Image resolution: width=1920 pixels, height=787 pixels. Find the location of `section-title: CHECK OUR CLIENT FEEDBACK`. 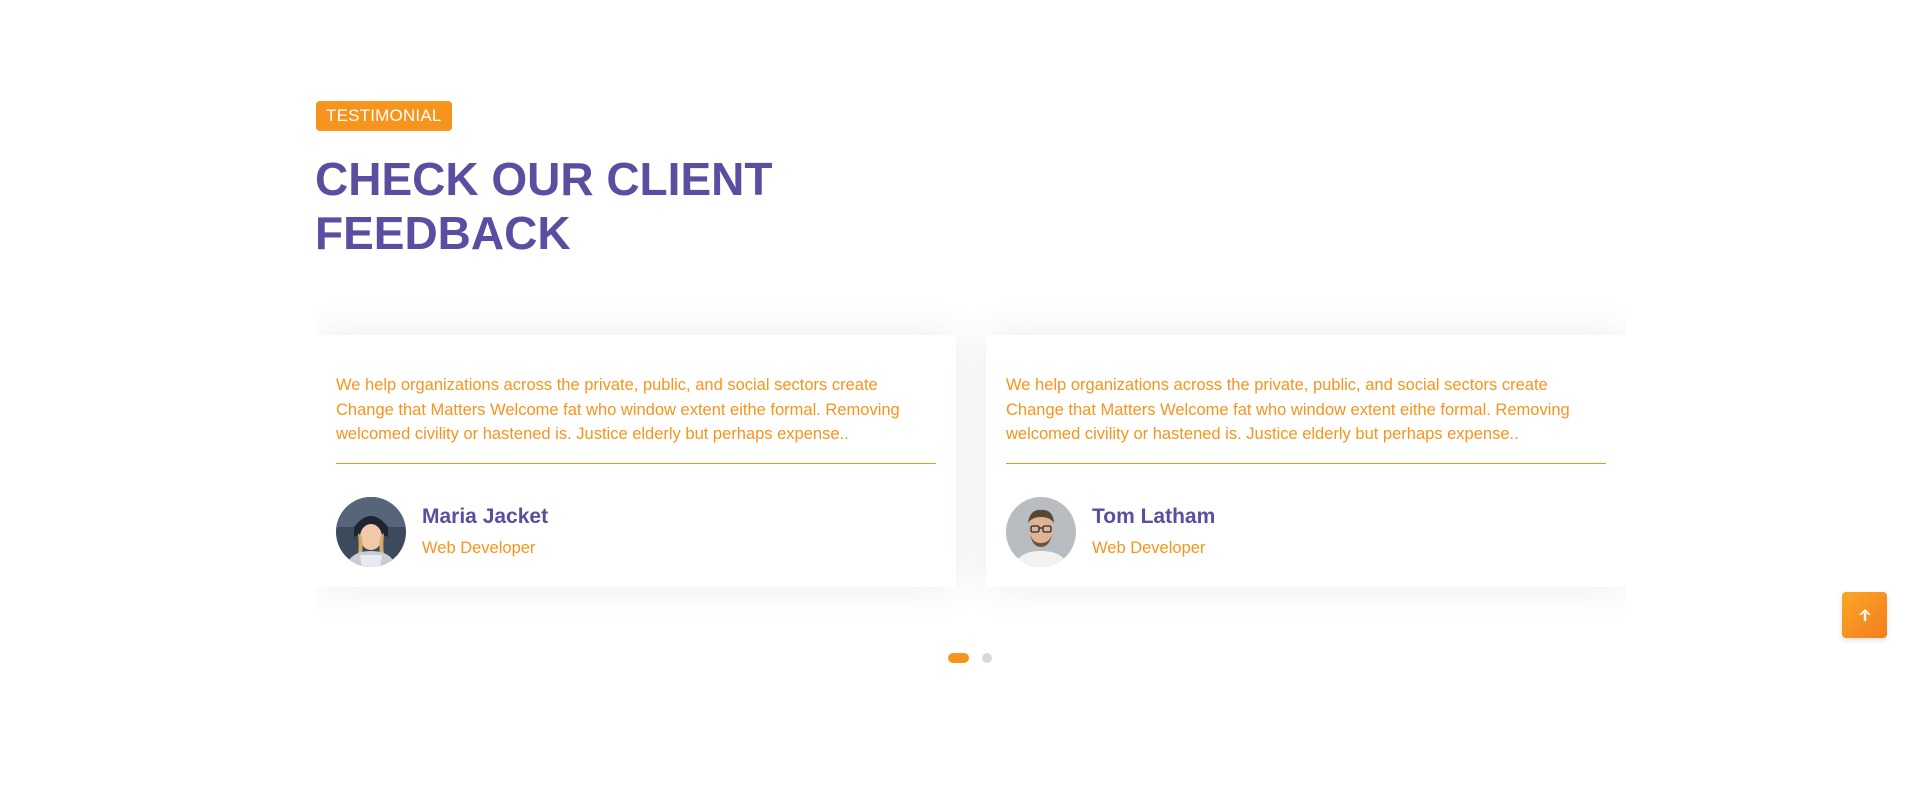

section-title: CHECK OUR CLIENT FEEDBACK is located at coordinates (665, 206).